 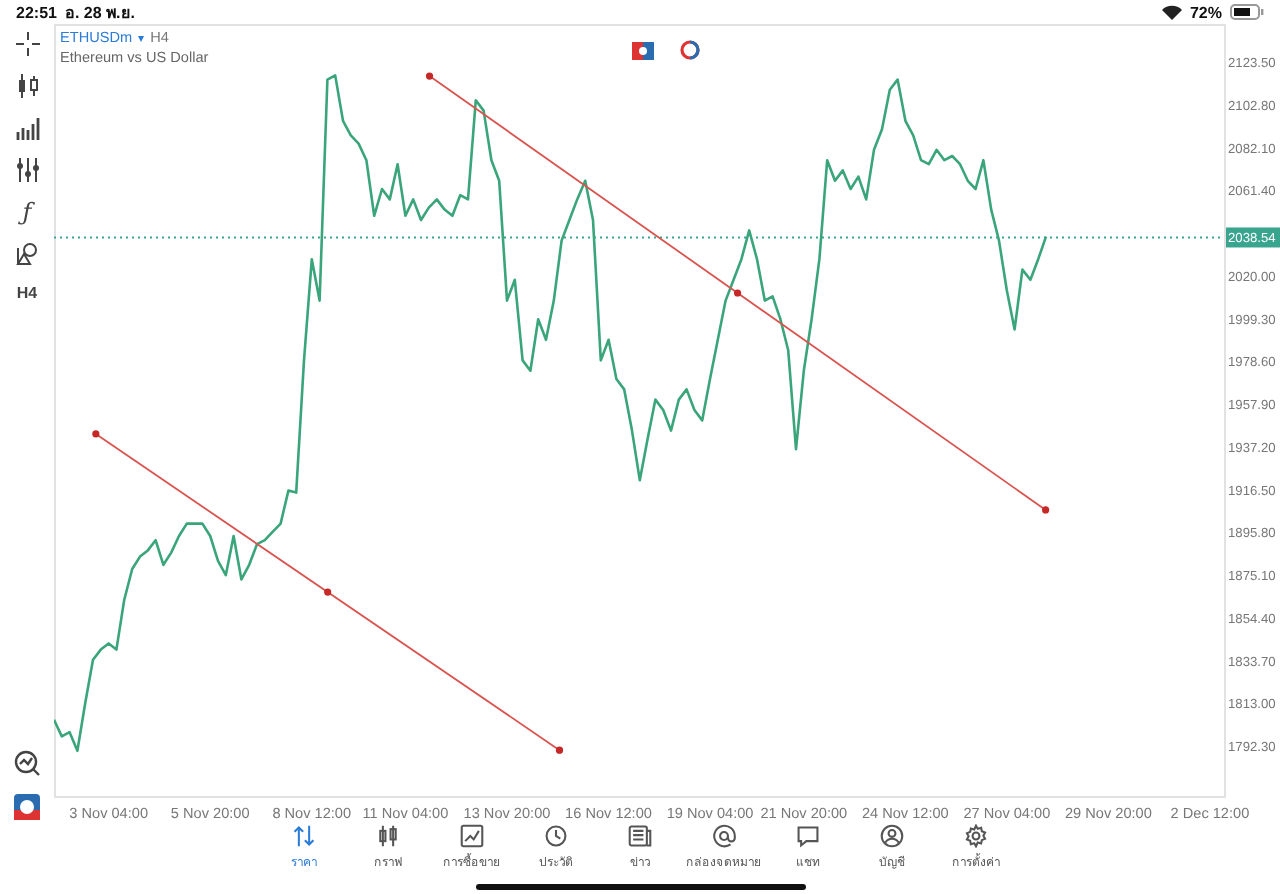 What do you see at coordinates (808, 836) in the screenshot?
I see `chat-icon` at bounding box center [808, 836].